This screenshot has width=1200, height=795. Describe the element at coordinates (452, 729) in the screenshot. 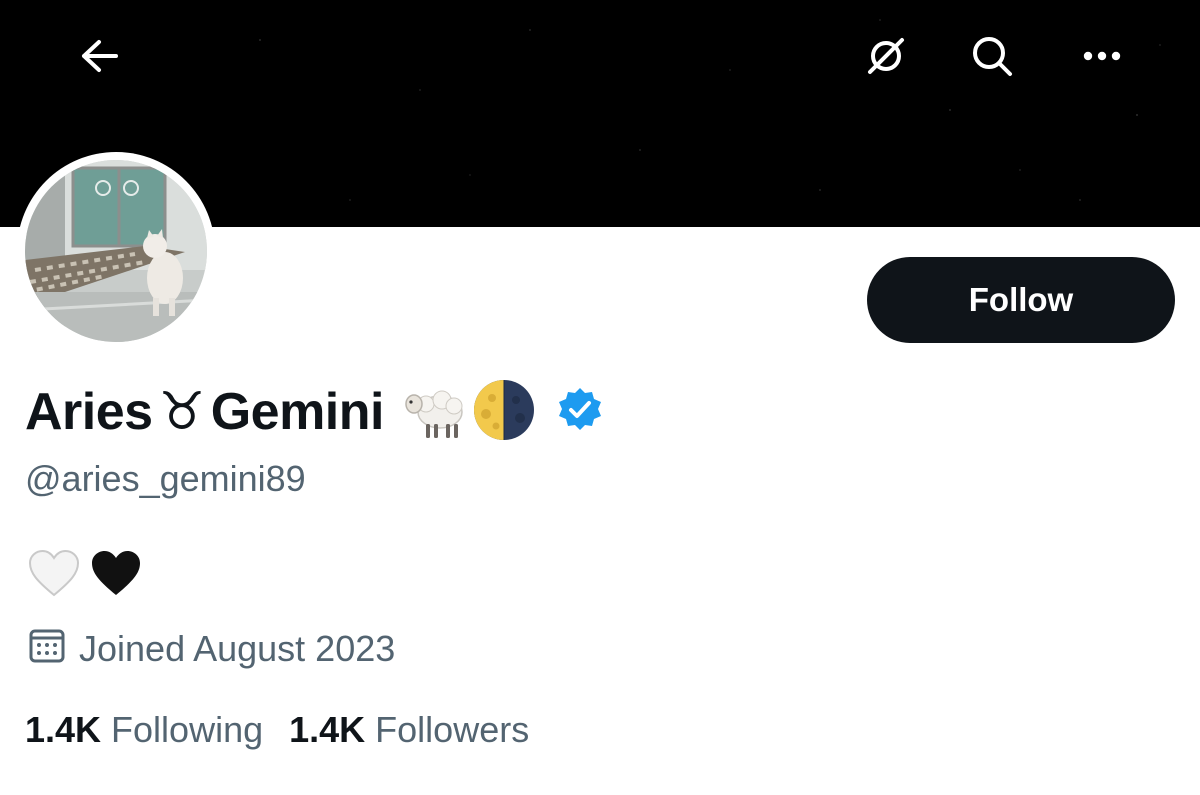

I see `followers-label: Followers` at that location.